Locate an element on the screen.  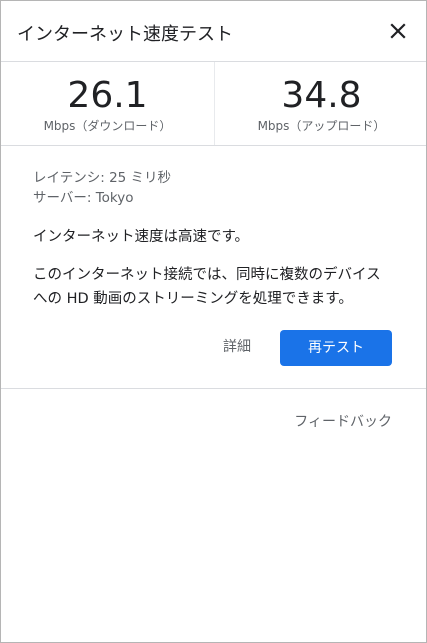
panel-header: インターネット速度テスト is located at coordinates (213, 31).